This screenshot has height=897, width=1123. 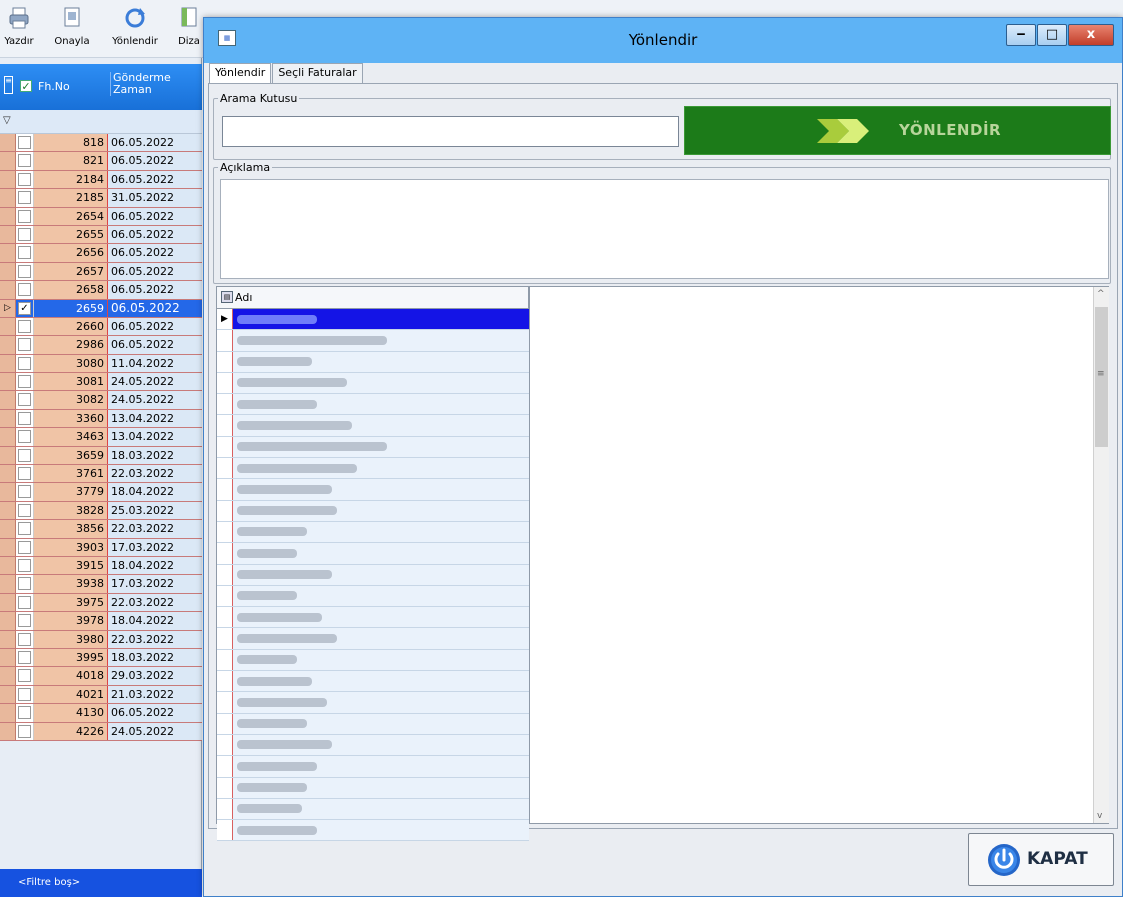 What do you see at coordinates (243, 297) in the screenshot?
I see `column-header-adi: Adı` at bounding box center [243, 297].